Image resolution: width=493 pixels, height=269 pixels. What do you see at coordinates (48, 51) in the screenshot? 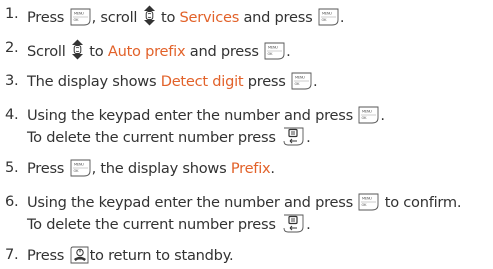
I see `instruction-text: Scroll` at bounding box center [48, 51].